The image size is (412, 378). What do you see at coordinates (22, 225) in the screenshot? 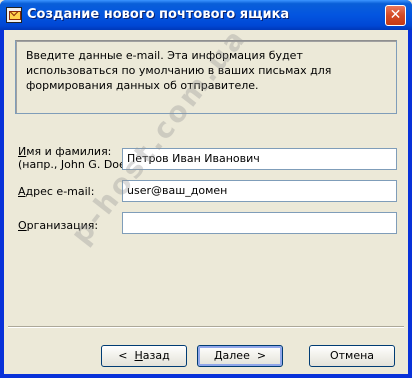
I see `organization-label-accesskey: О` at bounding box center [22, 225].